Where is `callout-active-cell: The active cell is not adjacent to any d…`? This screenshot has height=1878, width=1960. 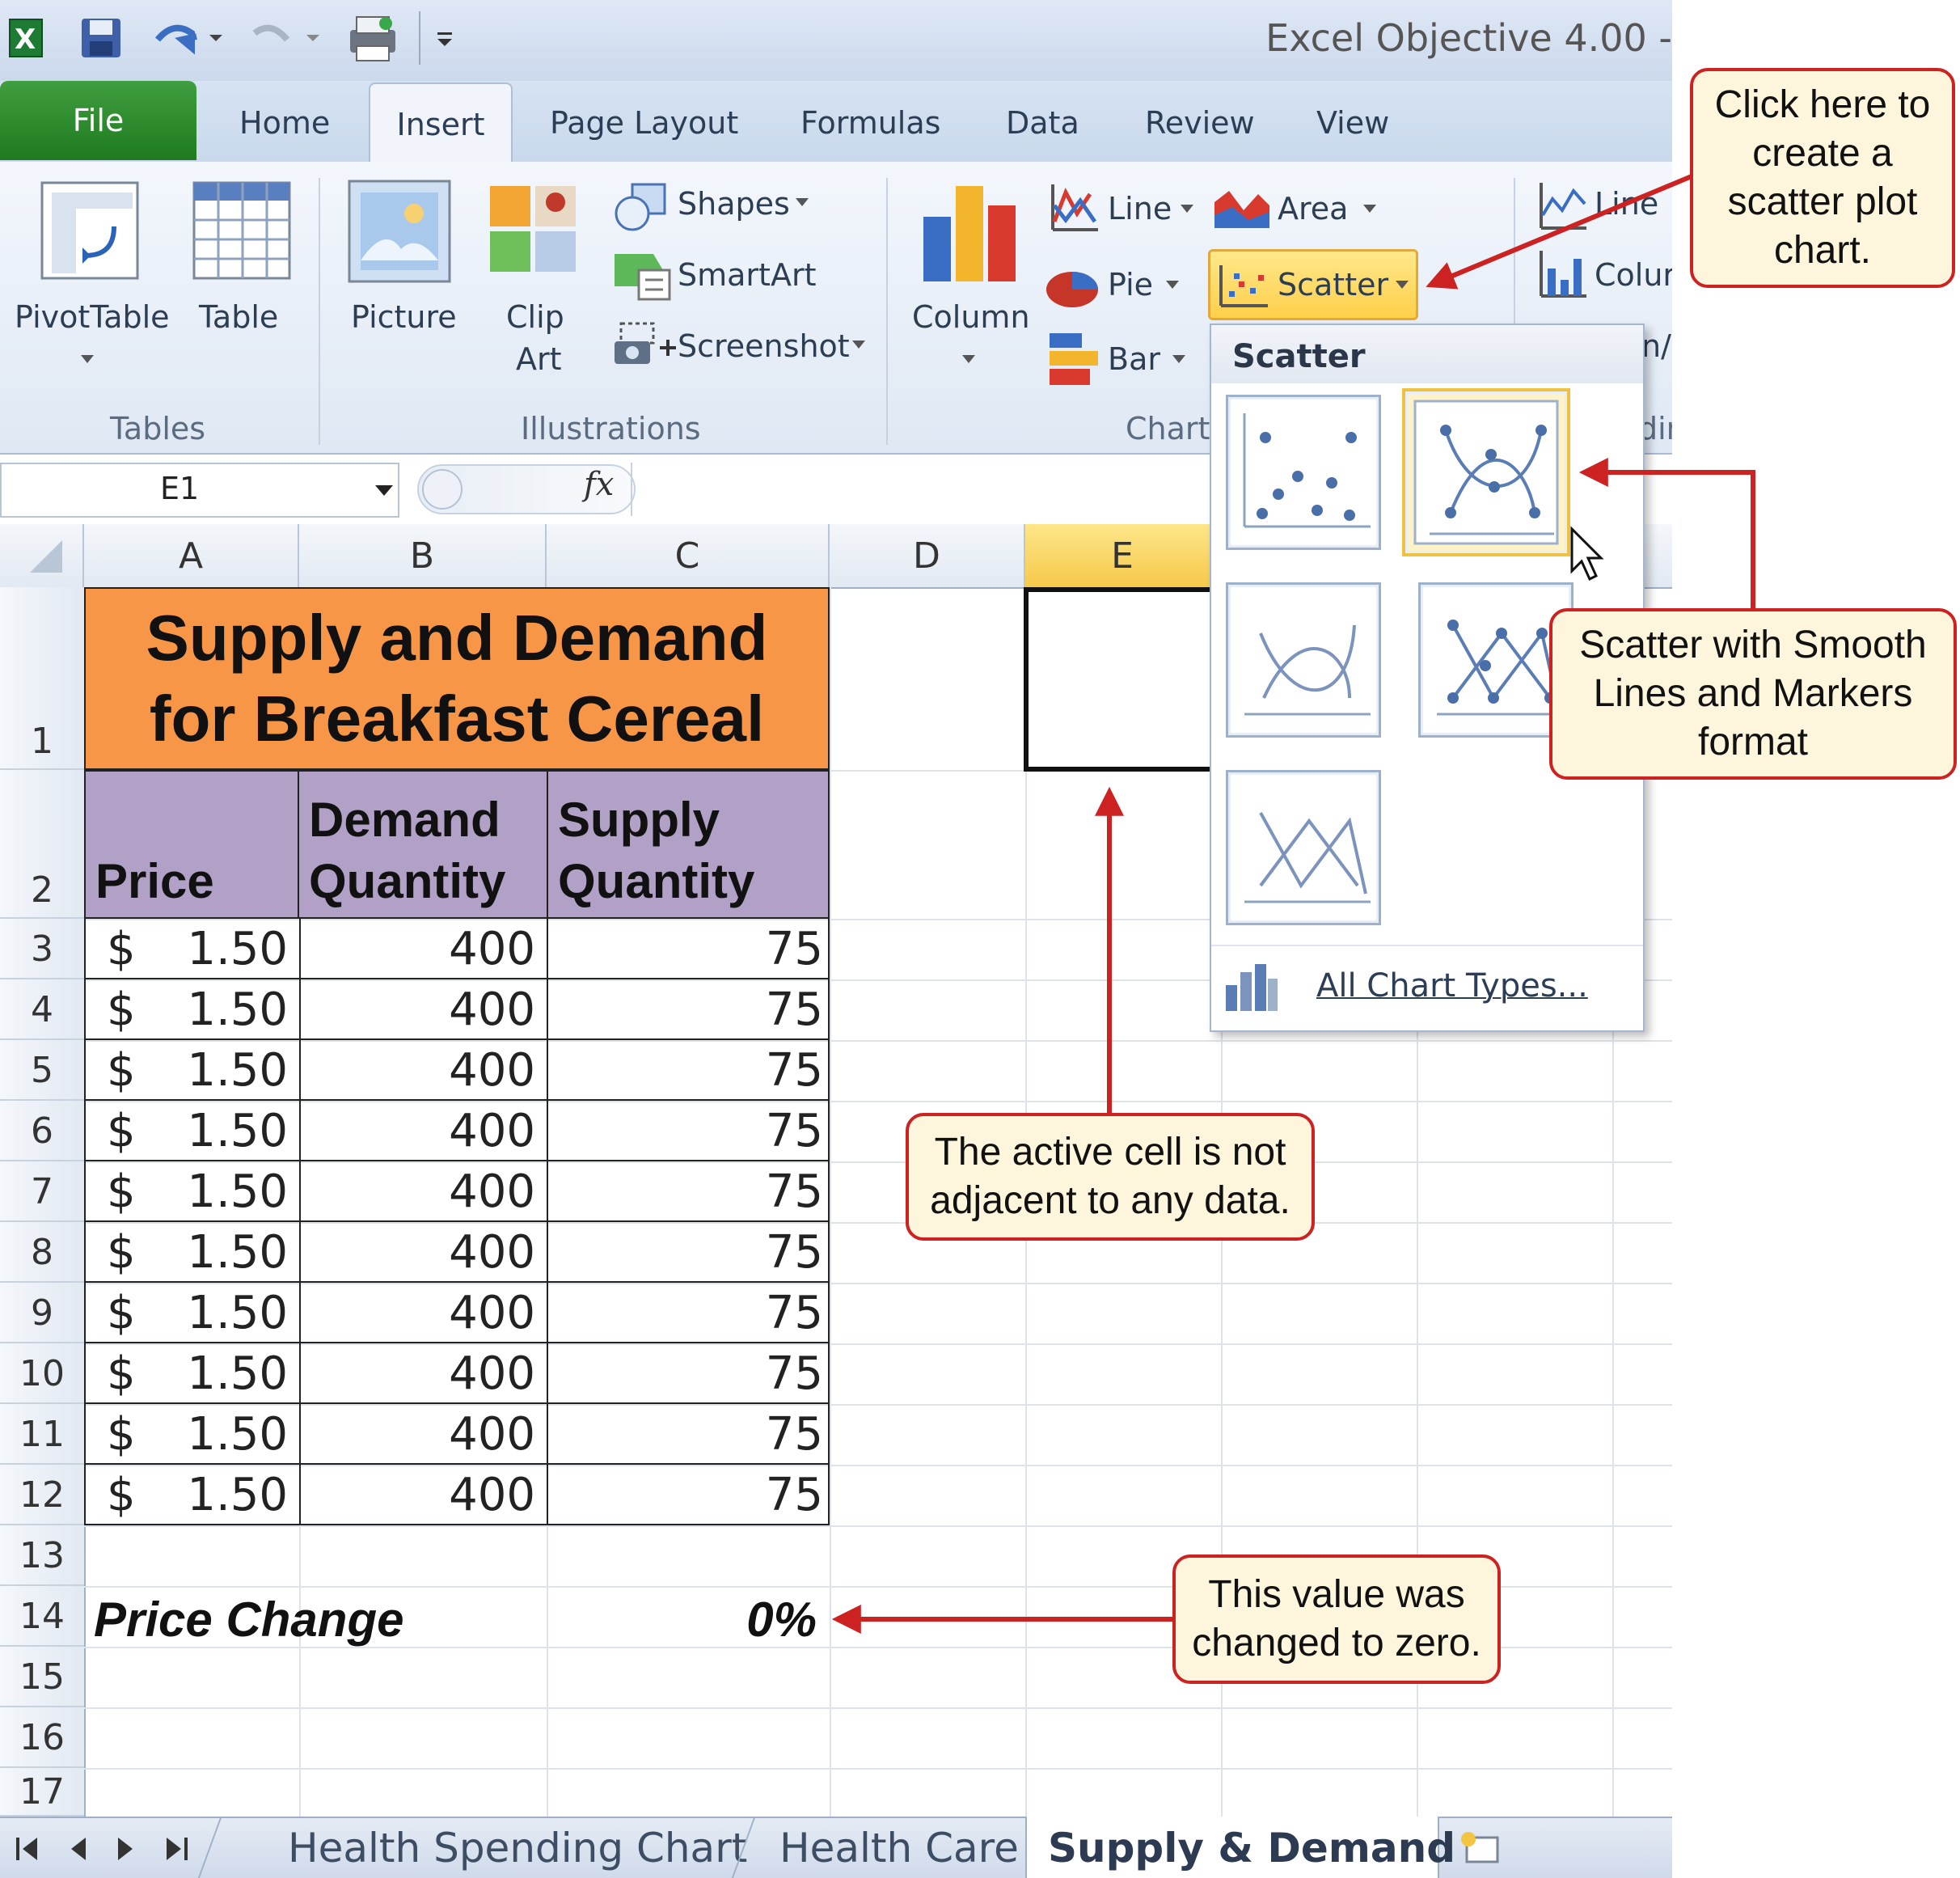 callout-active-cell: The active cell is not adjacent to any d… is located at coordinates (1110, 1177).